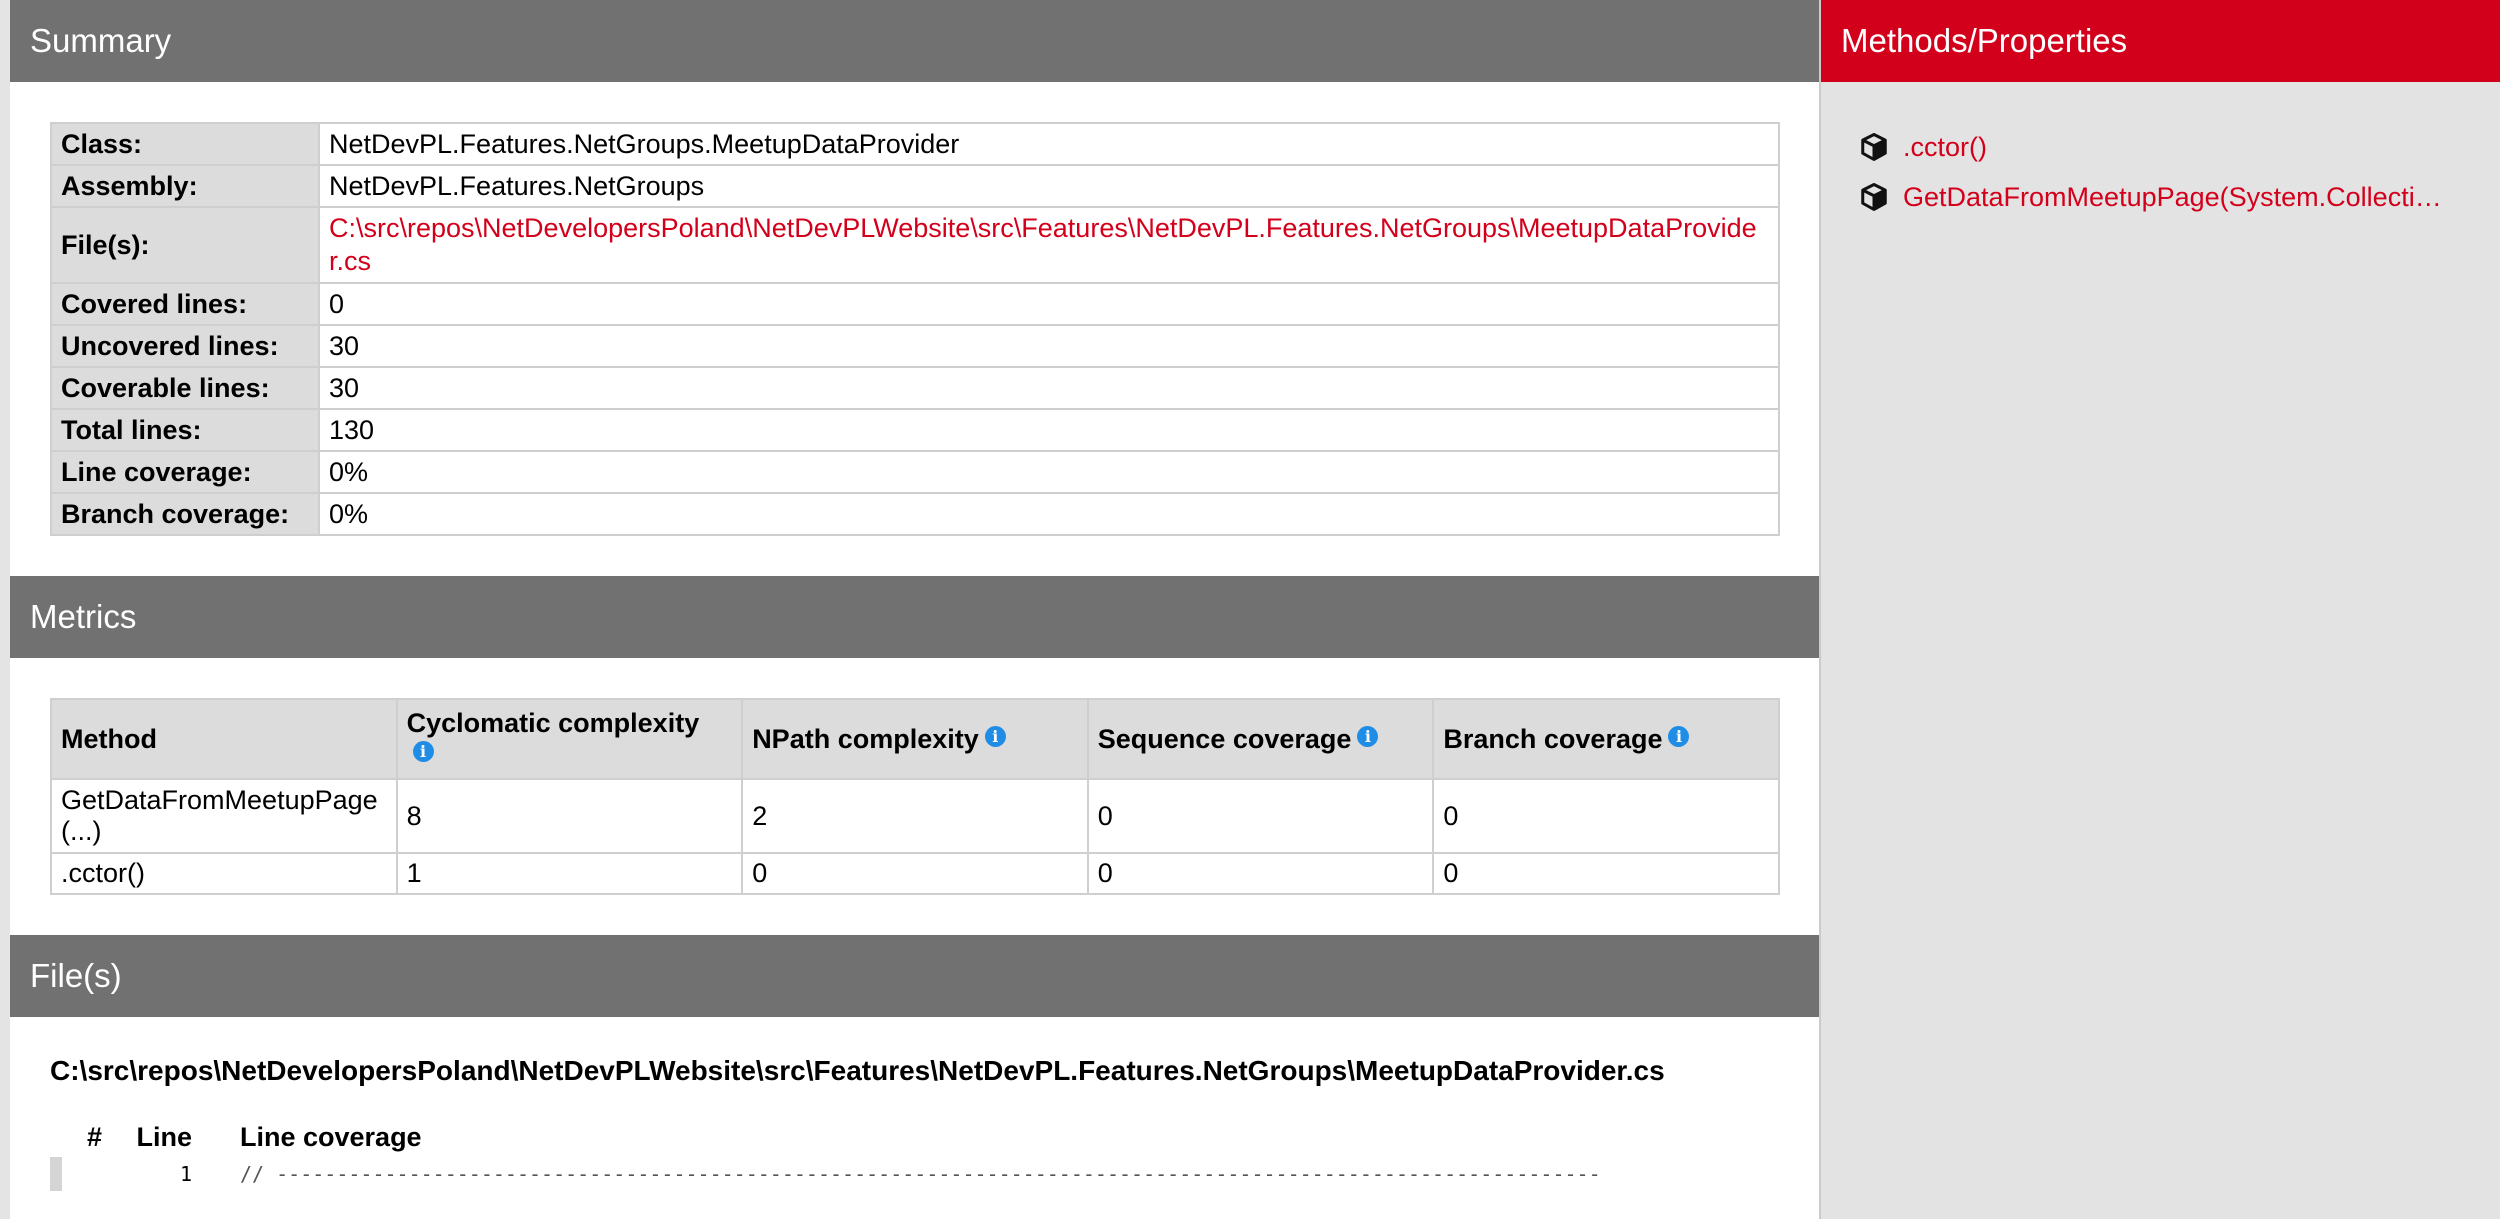  Describe the element at coordinates (1945, 147) in the screenshot. I see `method-link: .cctor()` at that location.